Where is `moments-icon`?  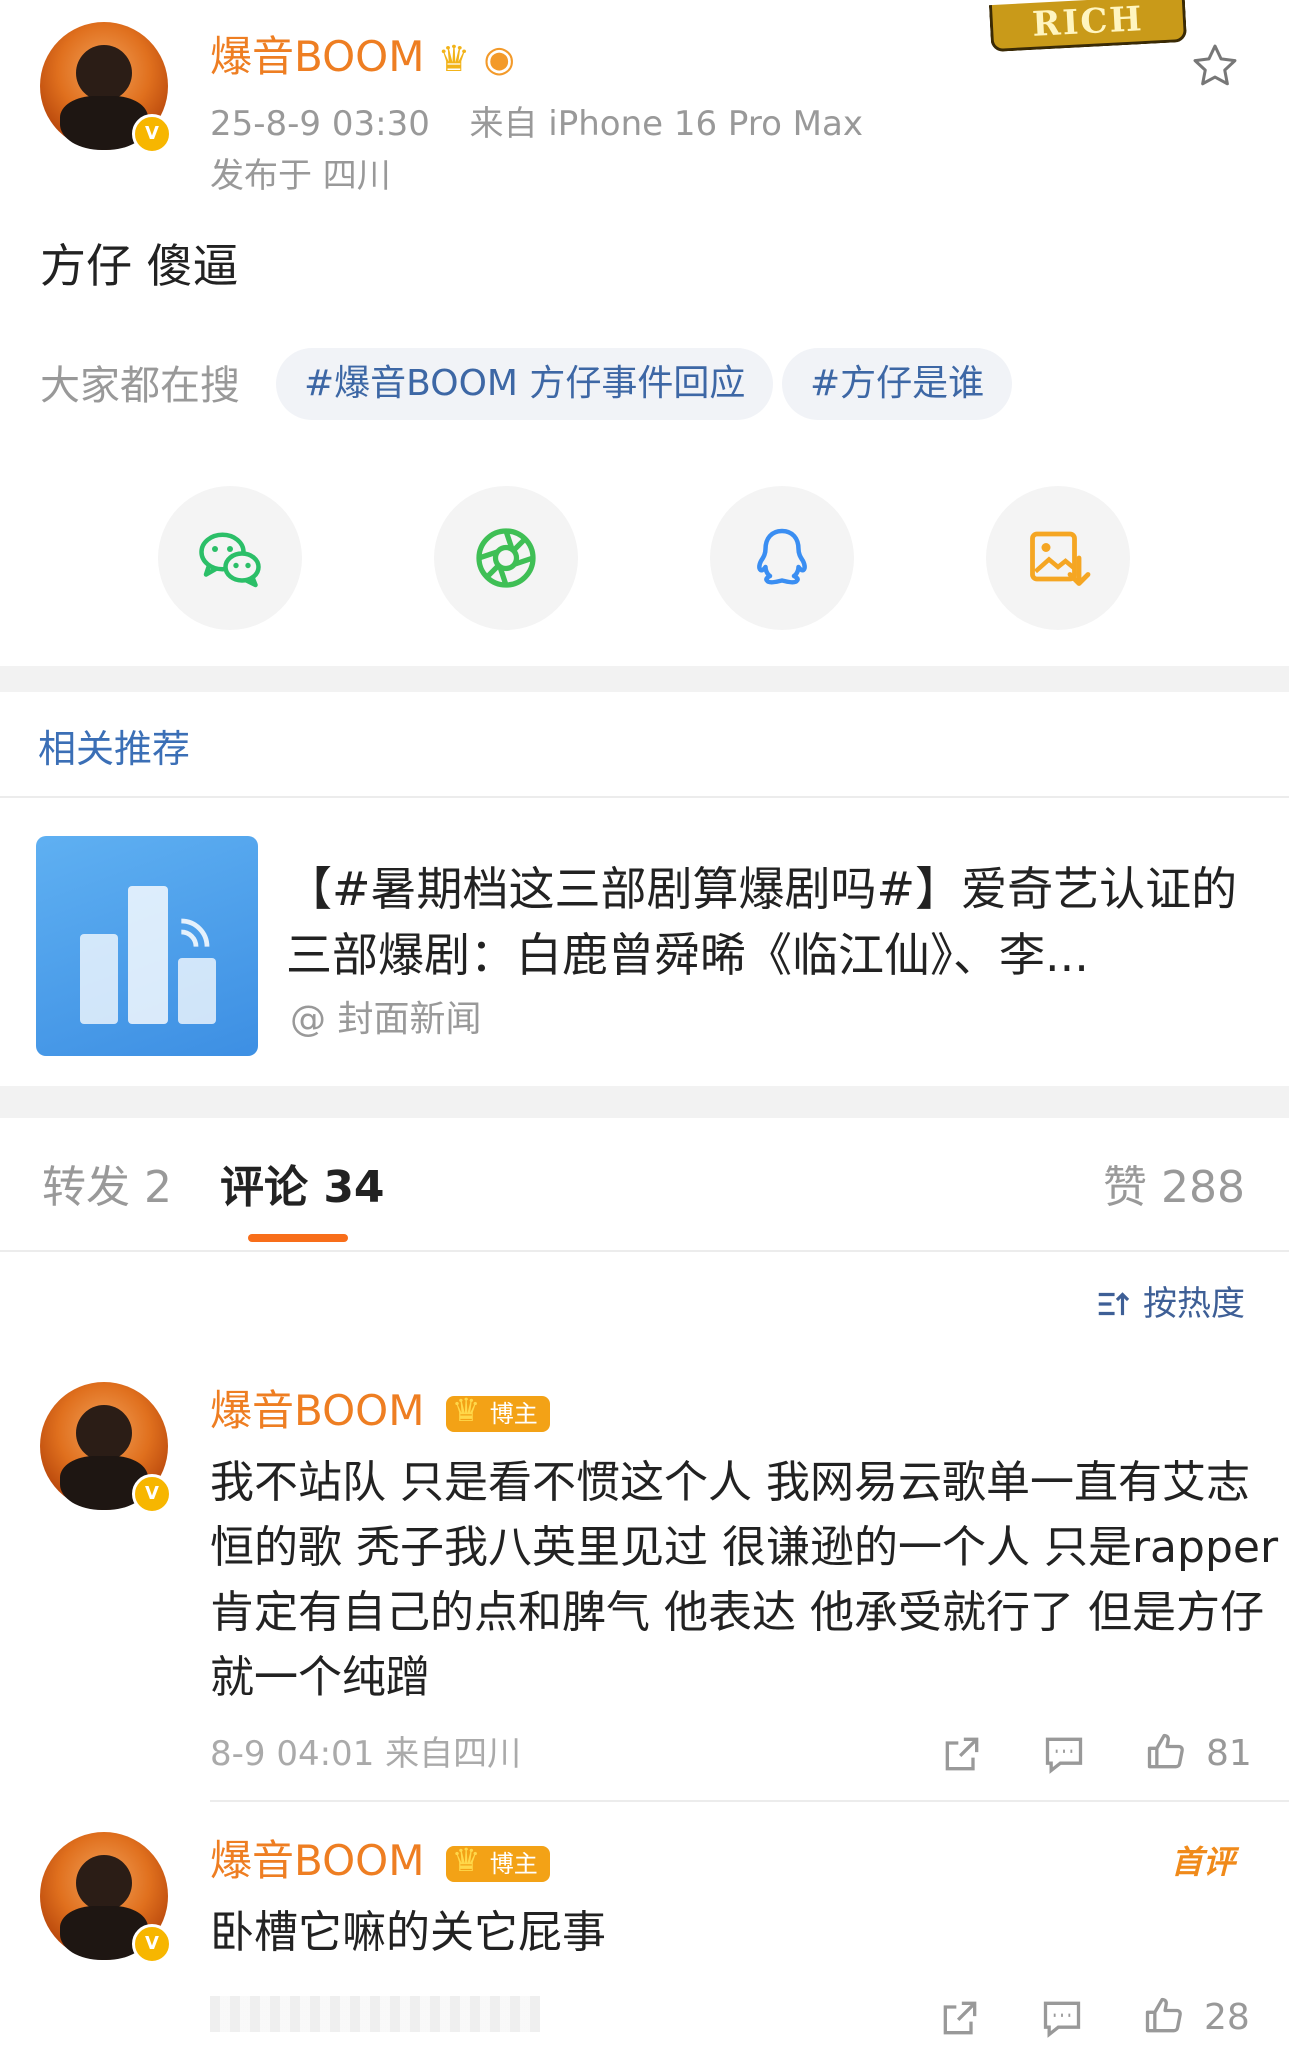
moments-icon is located at coordinates (506, 558).